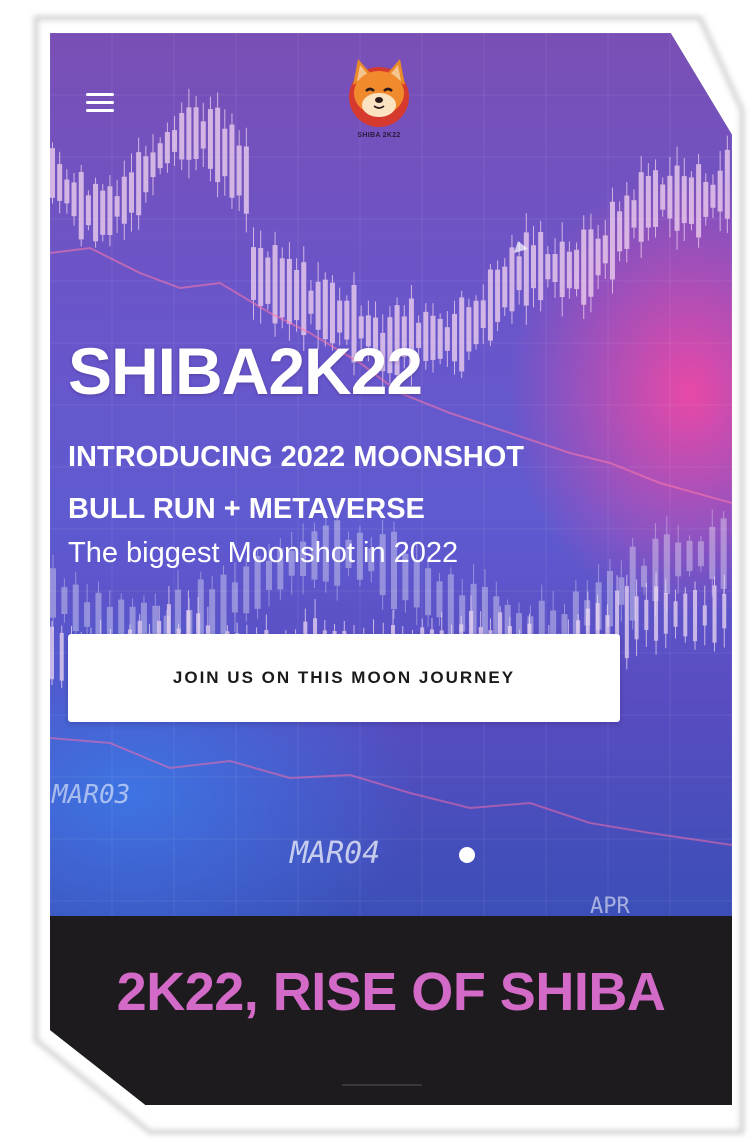  I want to click on hero-tagline: The biggest Moonshot in 2022, so click(263, 553).